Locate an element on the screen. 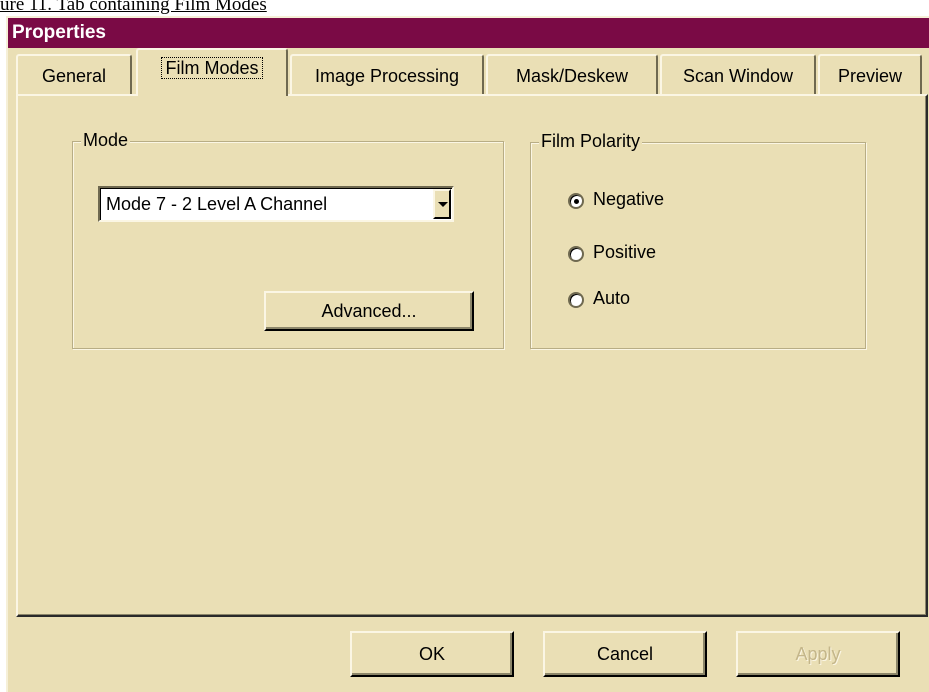 This screenshot has width=929, height=692. apply-button: Apply is located at coordinates (818, 654).